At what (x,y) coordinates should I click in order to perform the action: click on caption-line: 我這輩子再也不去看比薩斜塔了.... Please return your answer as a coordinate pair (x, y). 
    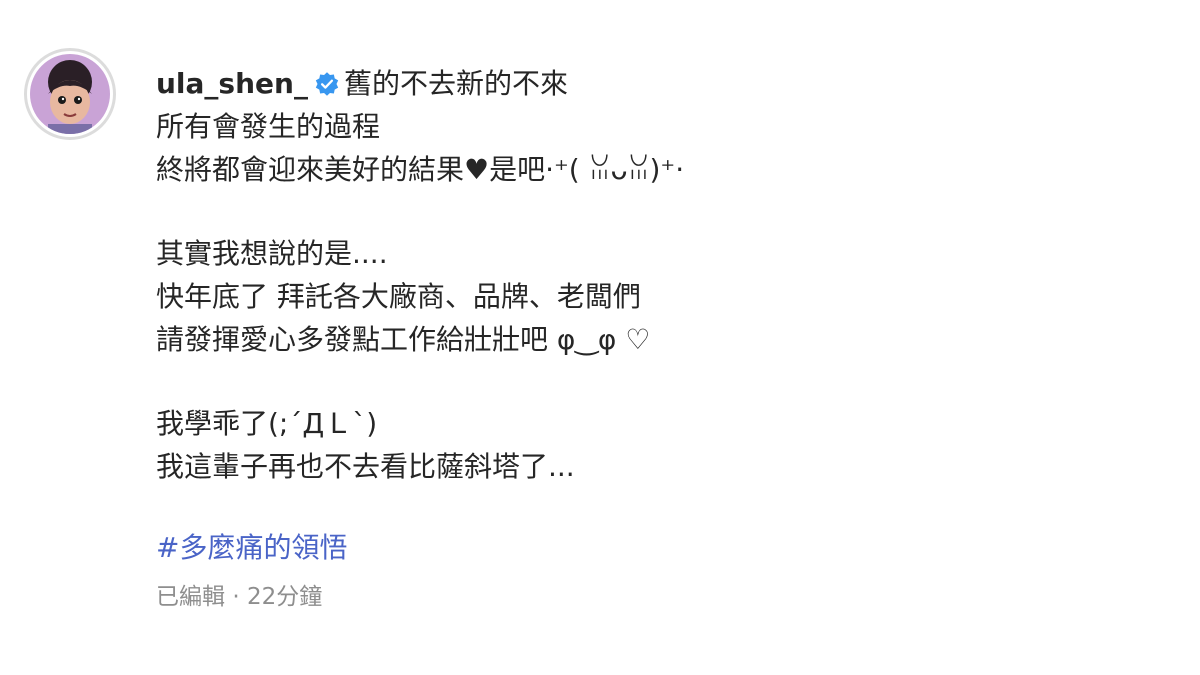
    Looking at the image, I should click on (365, 466).